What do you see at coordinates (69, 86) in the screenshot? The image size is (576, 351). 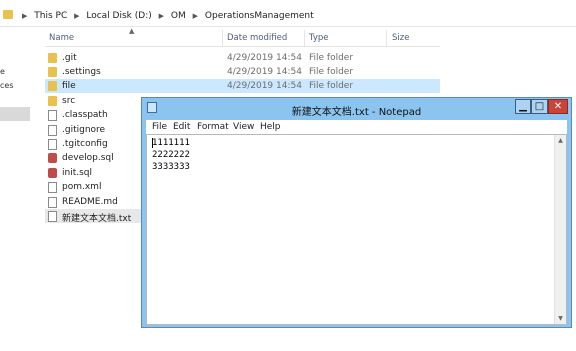 I see `file-name: file` at bounding box center [69, 86].